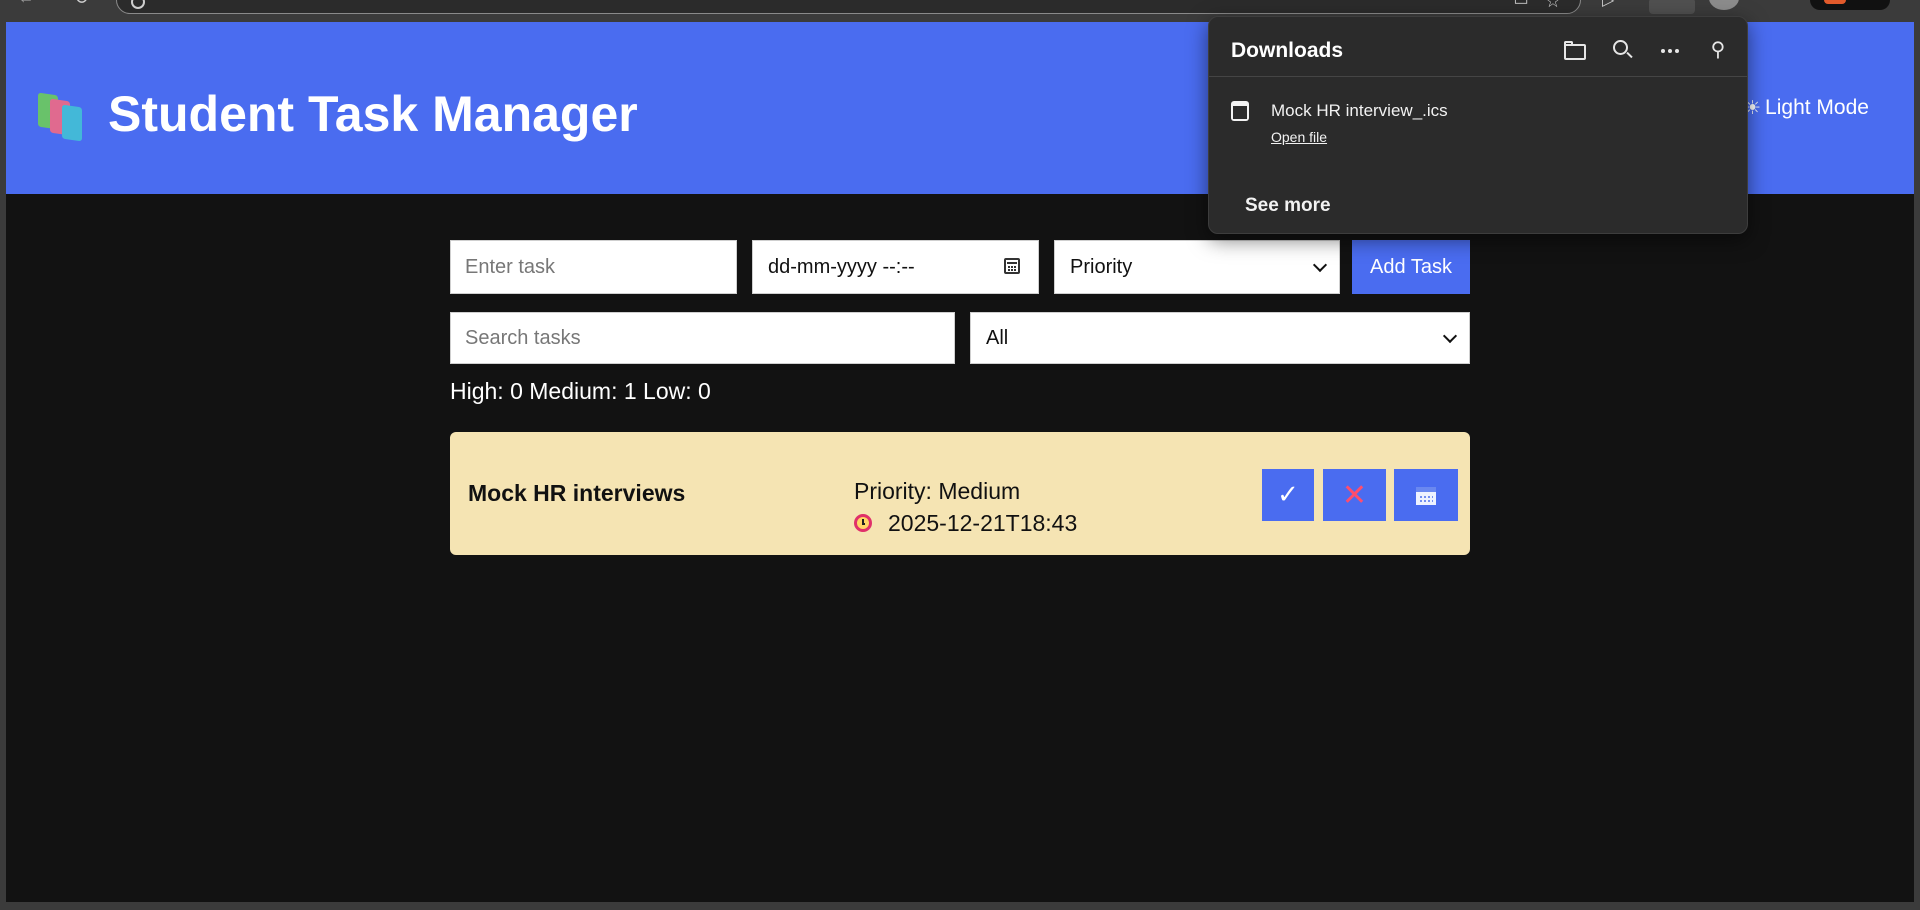  I want to click on add-to-calendar-button, so click(1426, 495).